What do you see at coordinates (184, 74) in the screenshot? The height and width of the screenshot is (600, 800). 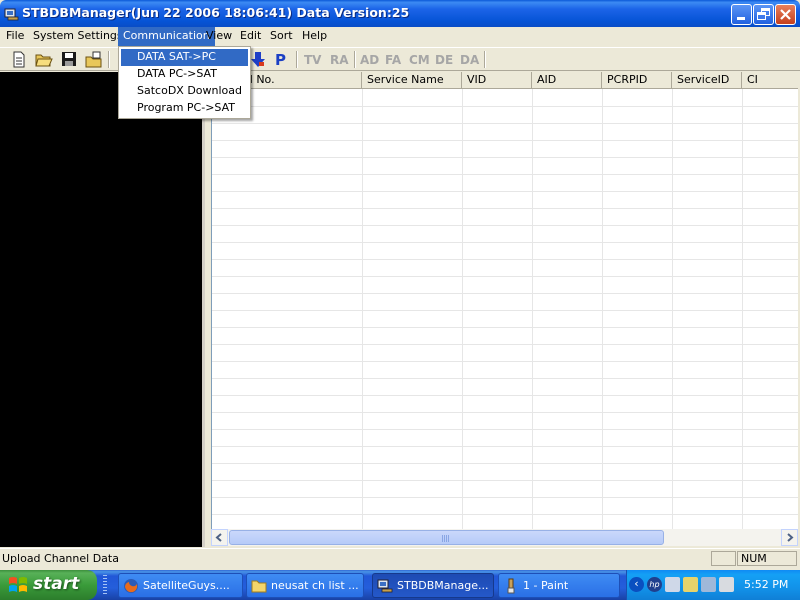 I see `menu-item-data-pc-to-sat: DATA PC->SAT` at bounding box center [184, 74].